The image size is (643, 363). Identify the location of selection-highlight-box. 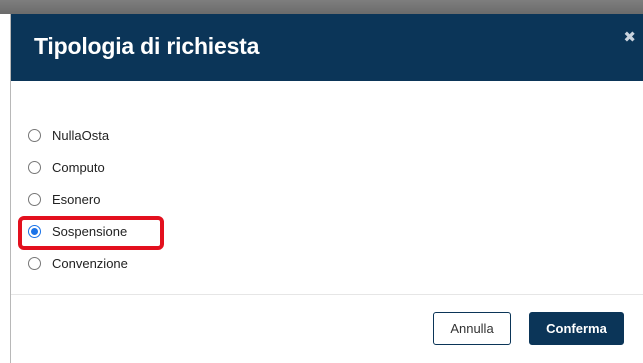
(91, 233).